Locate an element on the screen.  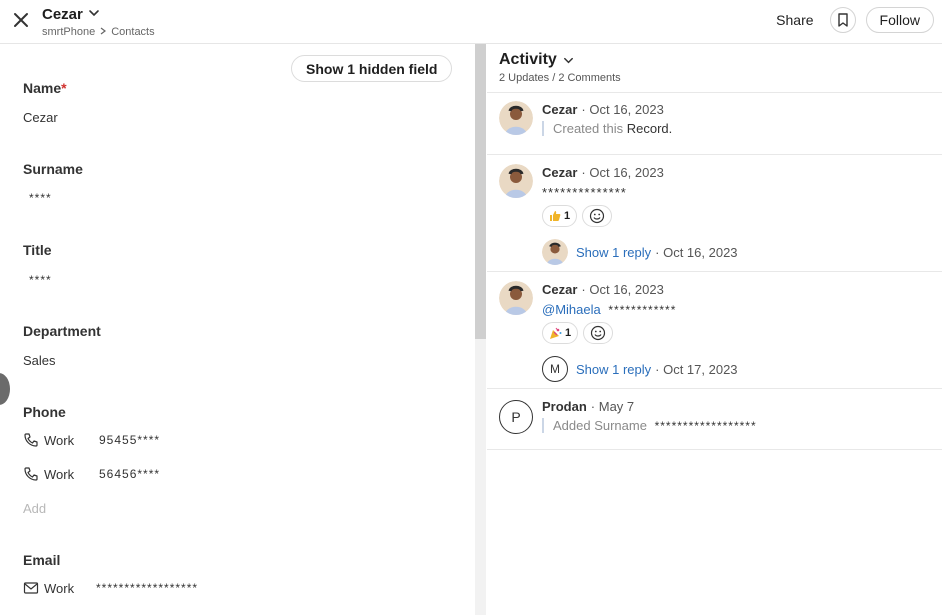
reply-row: Show 1 reply · Oct 16, 2023 is located at coordinates (640, 252).